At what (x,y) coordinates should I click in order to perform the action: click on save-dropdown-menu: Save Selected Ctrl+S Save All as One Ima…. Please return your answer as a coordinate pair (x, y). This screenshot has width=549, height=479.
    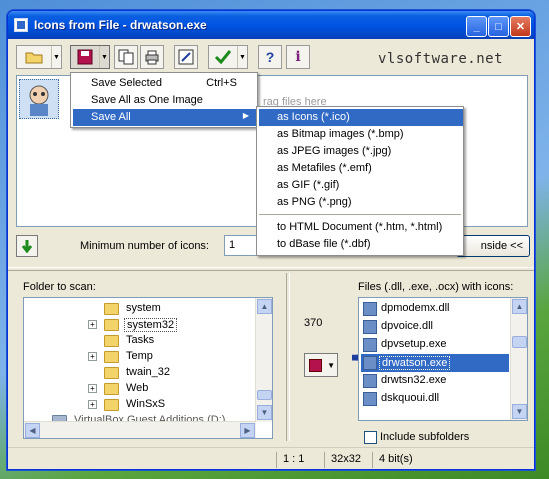
    Looking at the image, I should click on (164, 100).